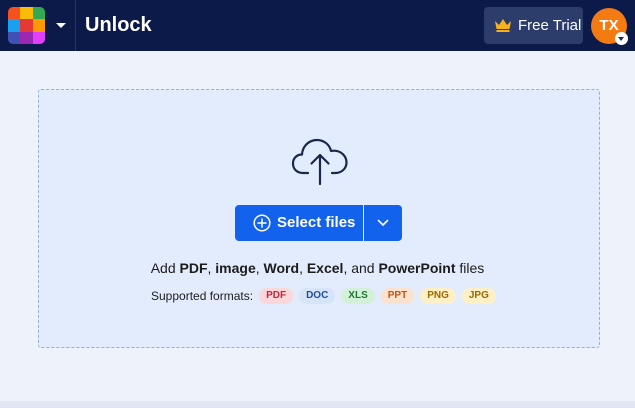 The width and height of the screenshot is (635, 408). Describe the element at coordinates (316, 222) in the screenshot. I see `select-files-label: Select files` at that location.